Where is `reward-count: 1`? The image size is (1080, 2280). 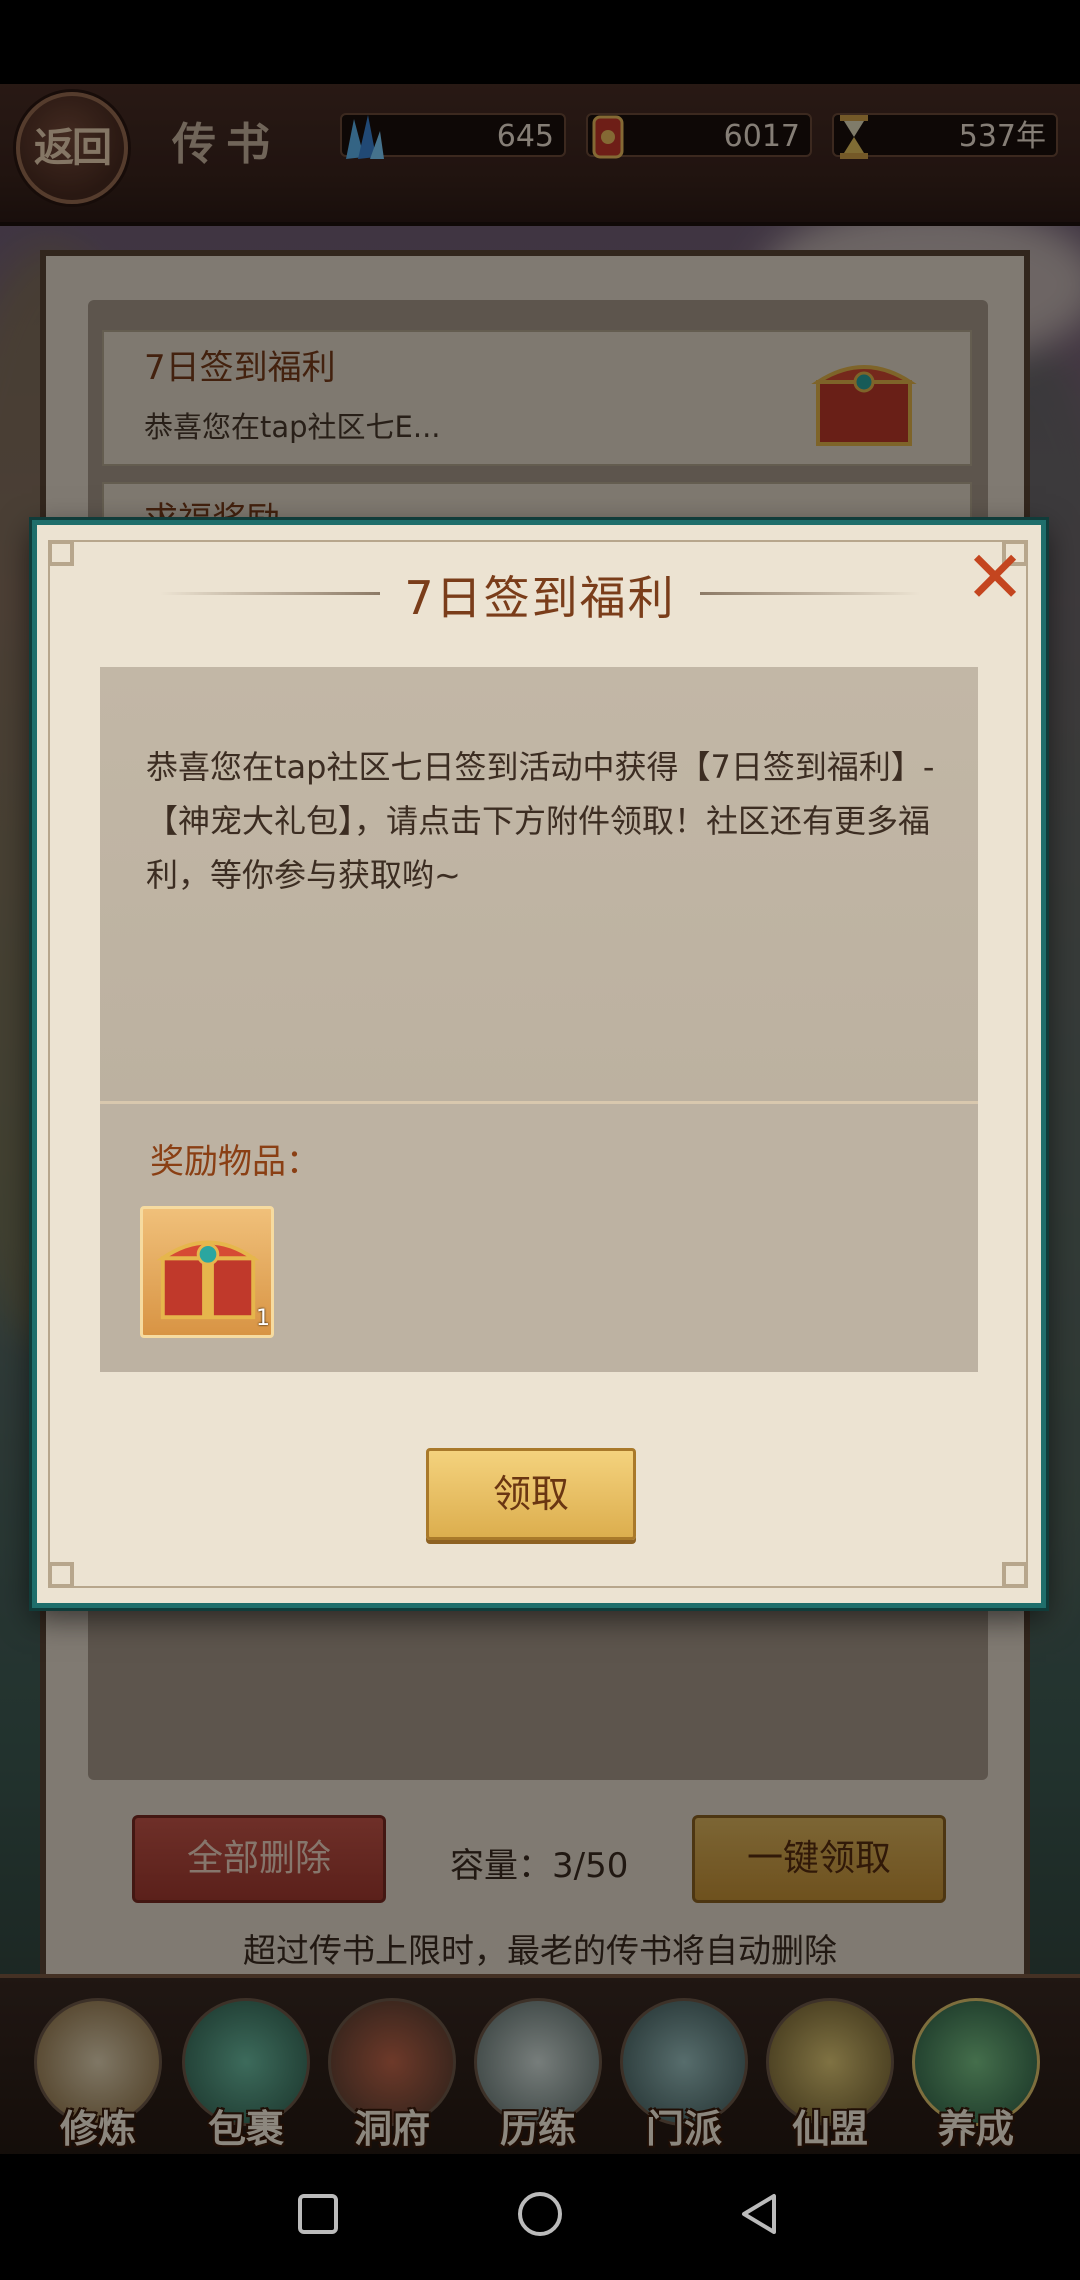
reward-count: 1 is located at coordinates (263, 1318).